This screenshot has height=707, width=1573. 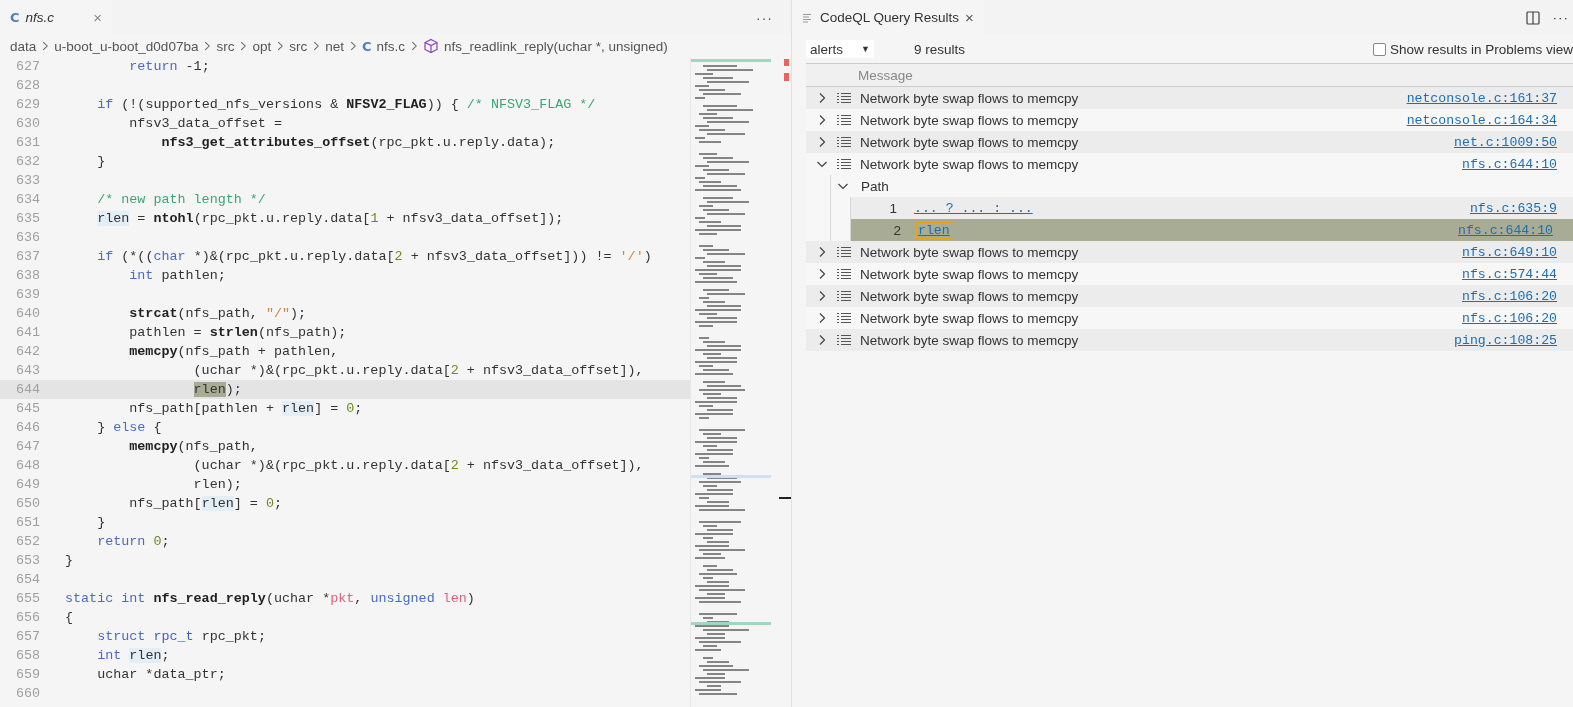 I want to click on line-number: 657, so click(x=27, y=637).